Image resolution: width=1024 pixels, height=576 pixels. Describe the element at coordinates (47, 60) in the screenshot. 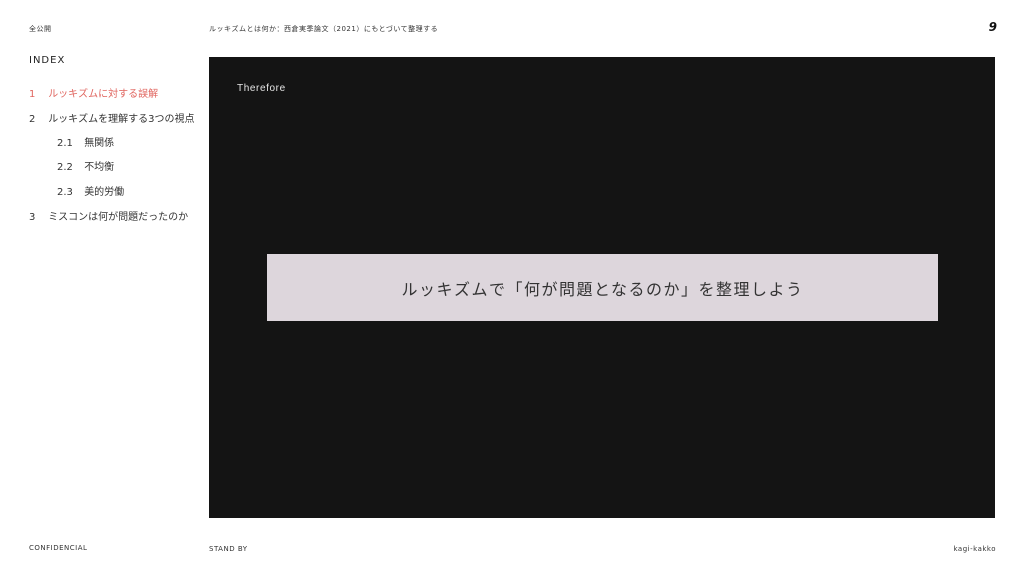

I see `index-heading: INDEX` at that location.